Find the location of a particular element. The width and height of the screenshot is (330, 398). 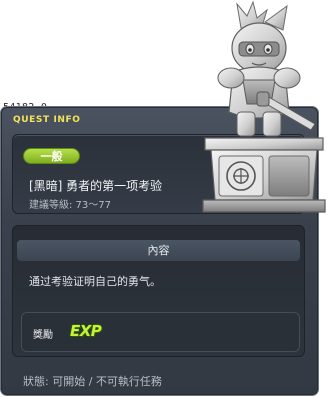

quest-type-badge: 一般 is located at coordinates (51, 156).